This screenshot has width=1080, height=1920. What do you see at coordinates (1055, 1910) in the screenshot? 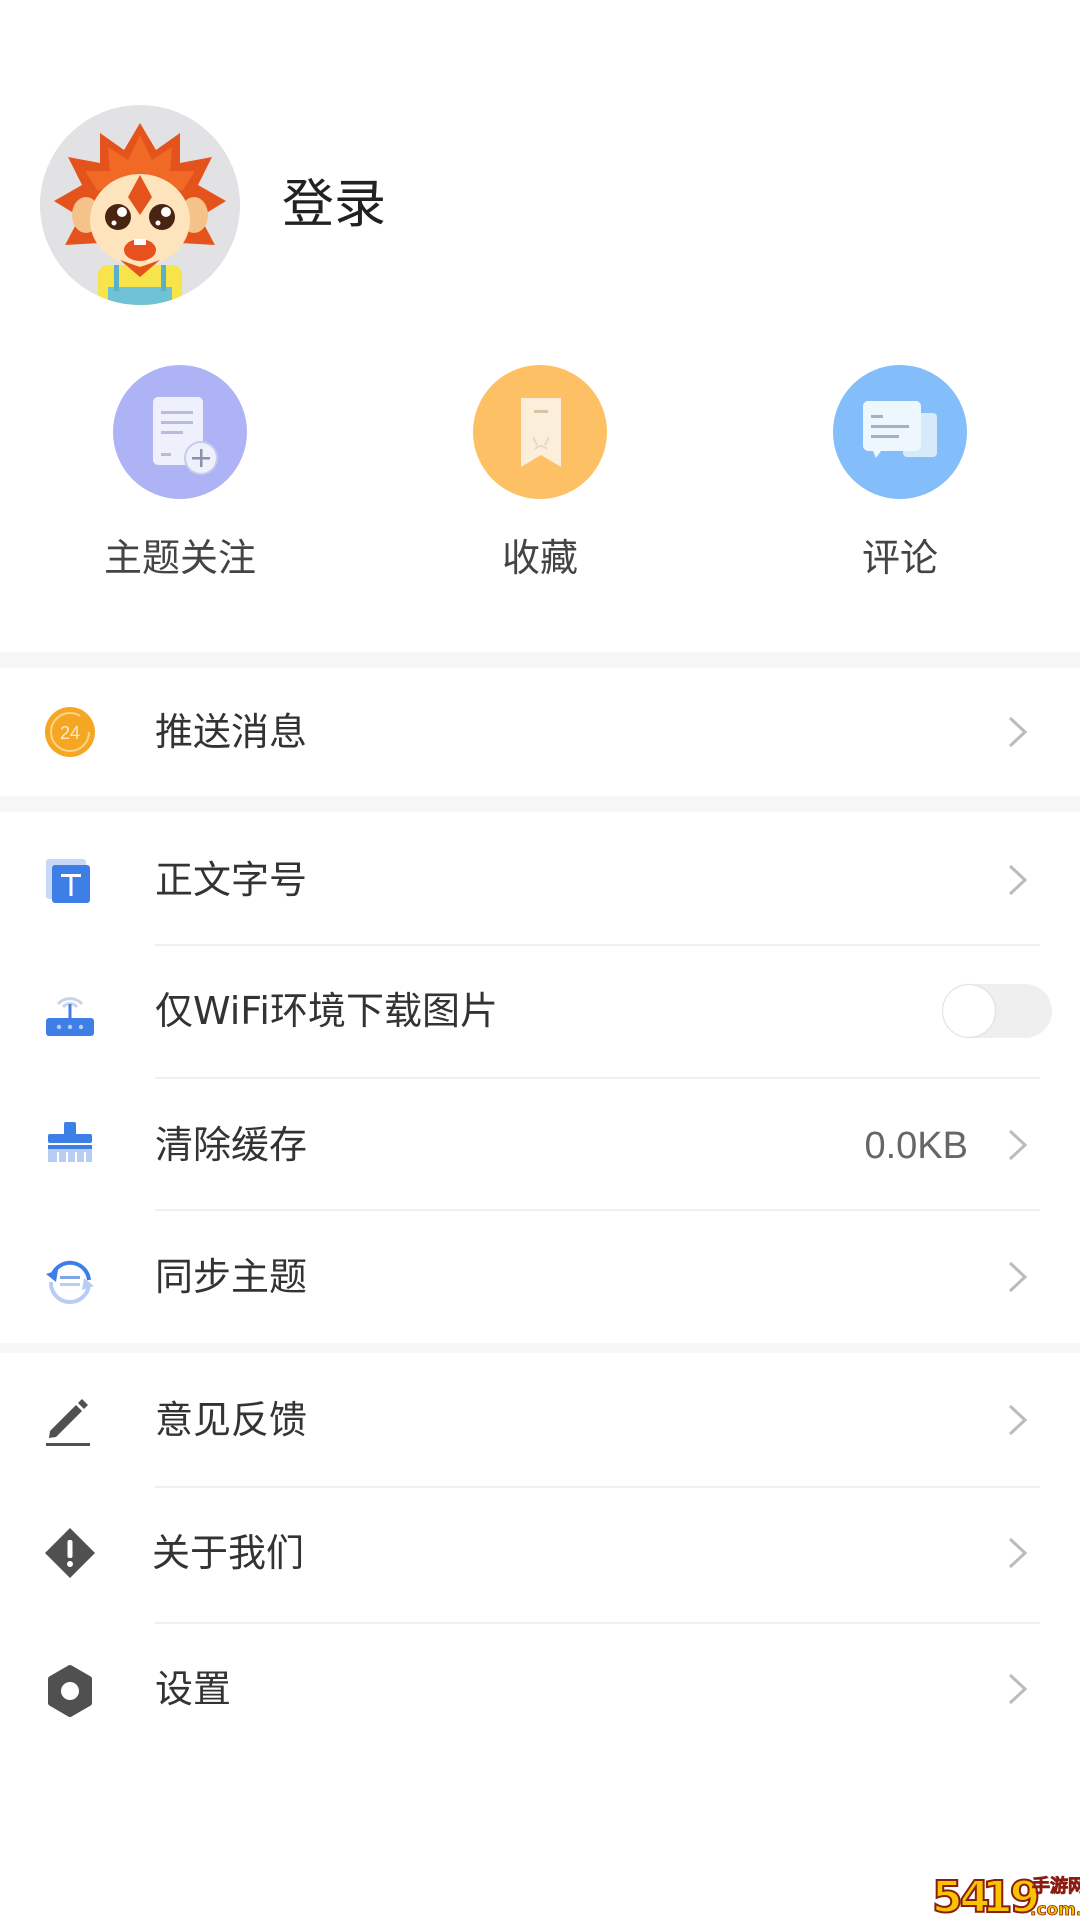
I see `svg-text: .com.cn` at bounding box center [1055, 1910].